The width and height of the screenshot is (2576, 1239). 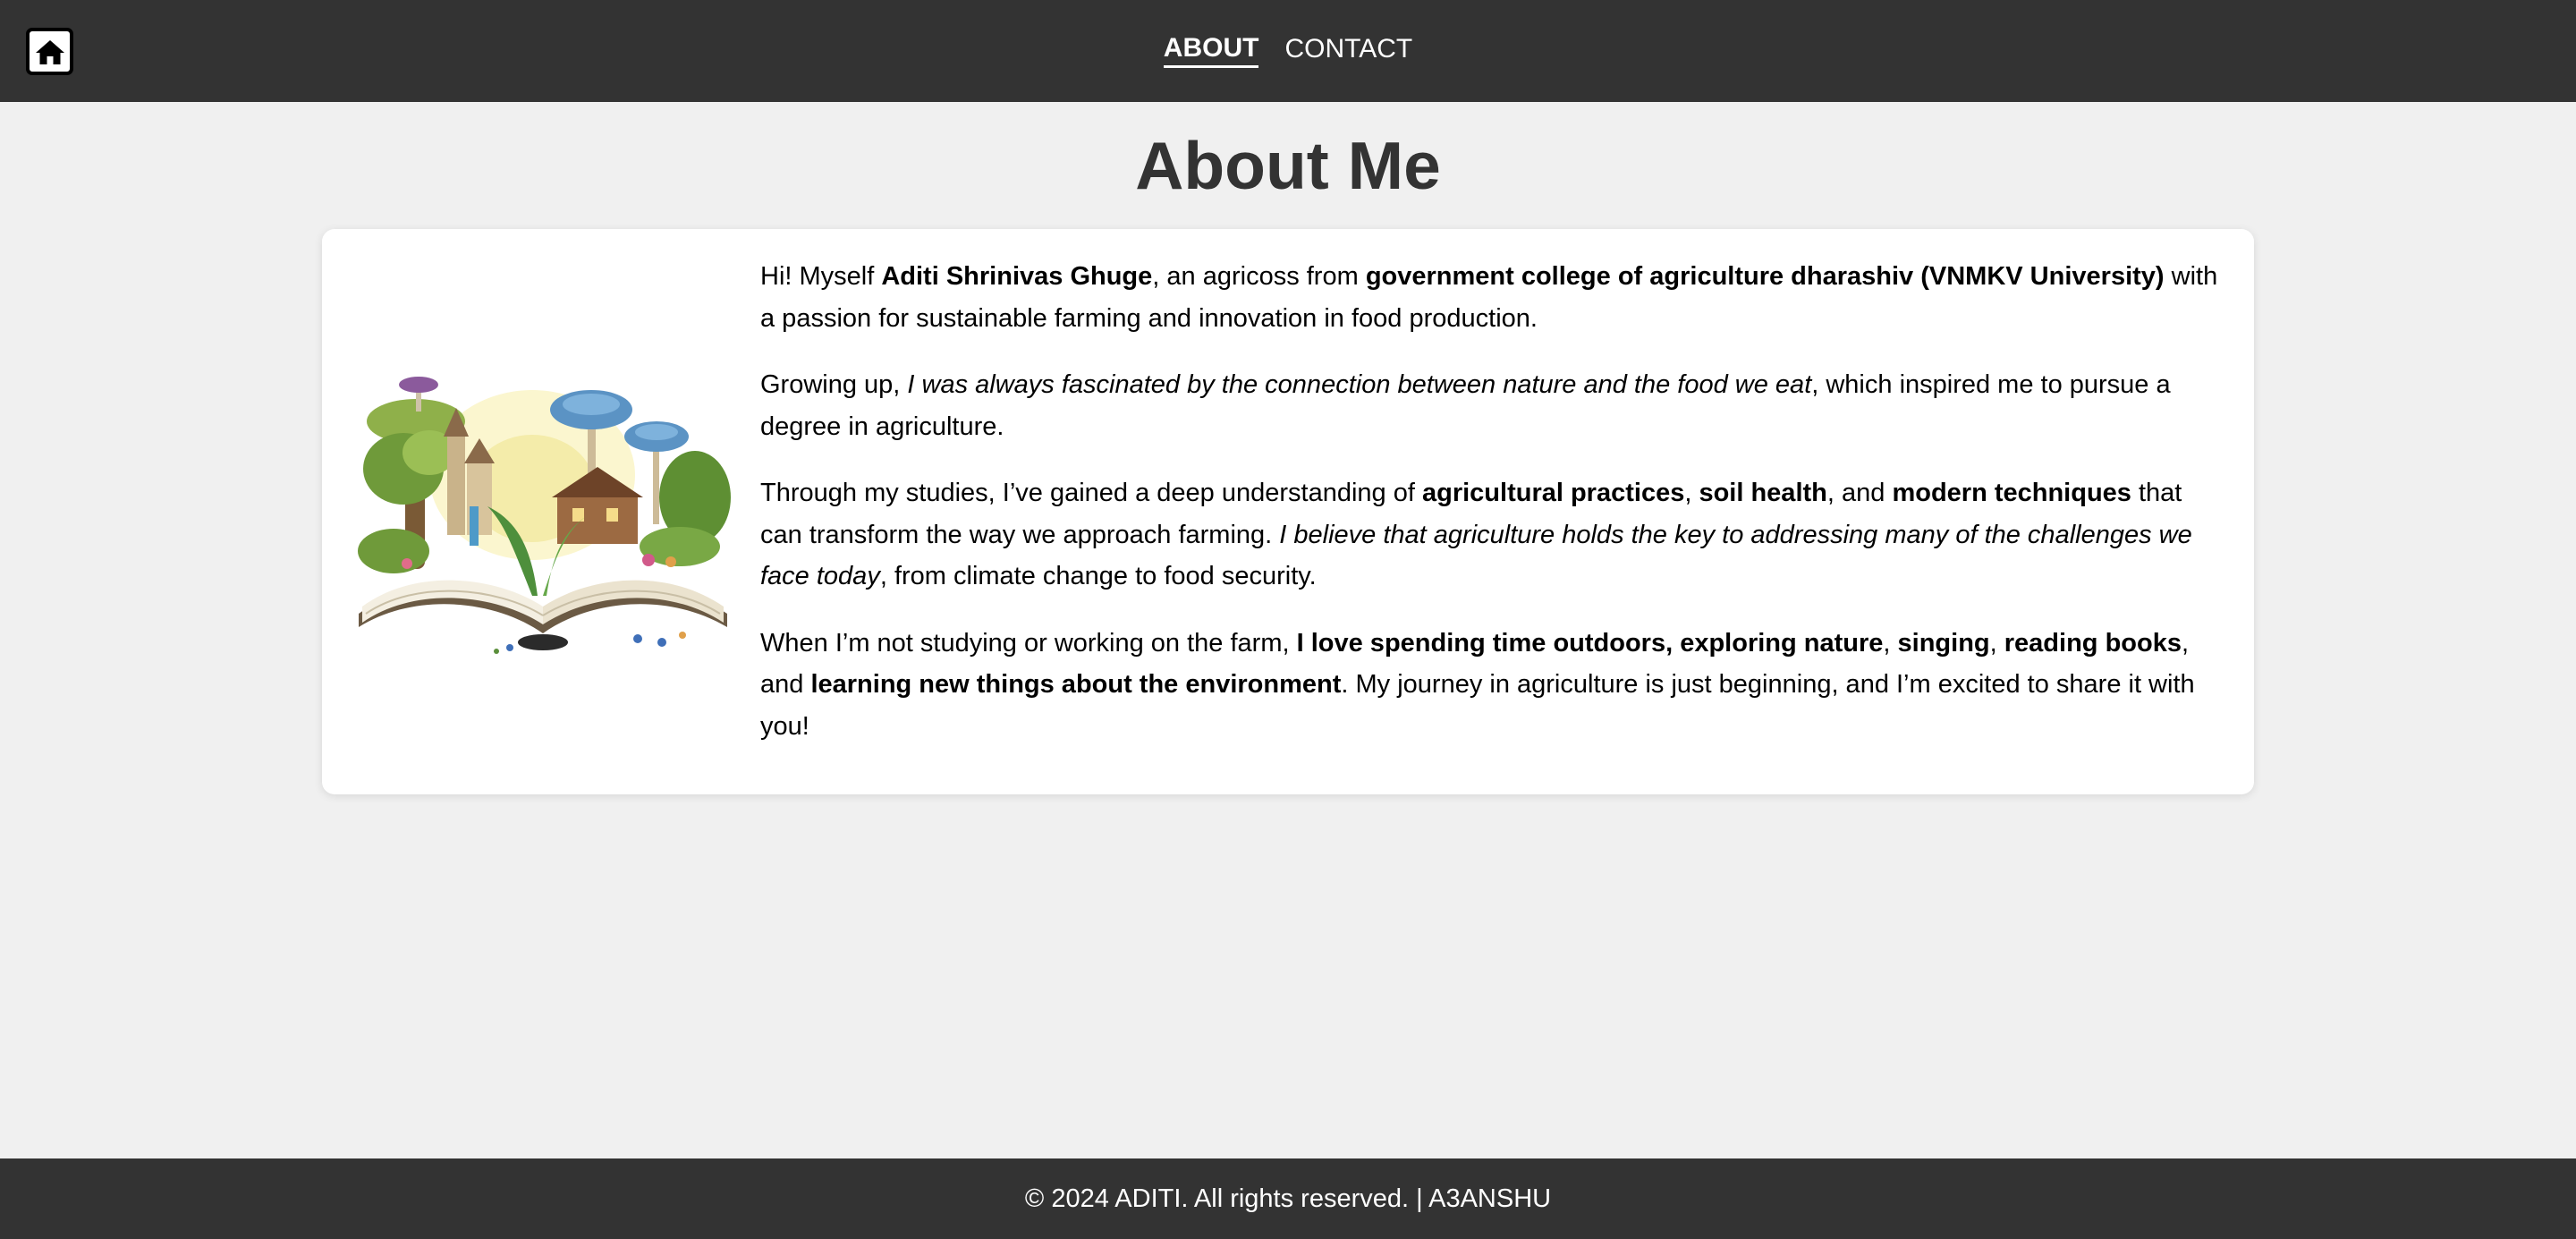 I want to click on open-book-illustration, so click(x=544, y=515).